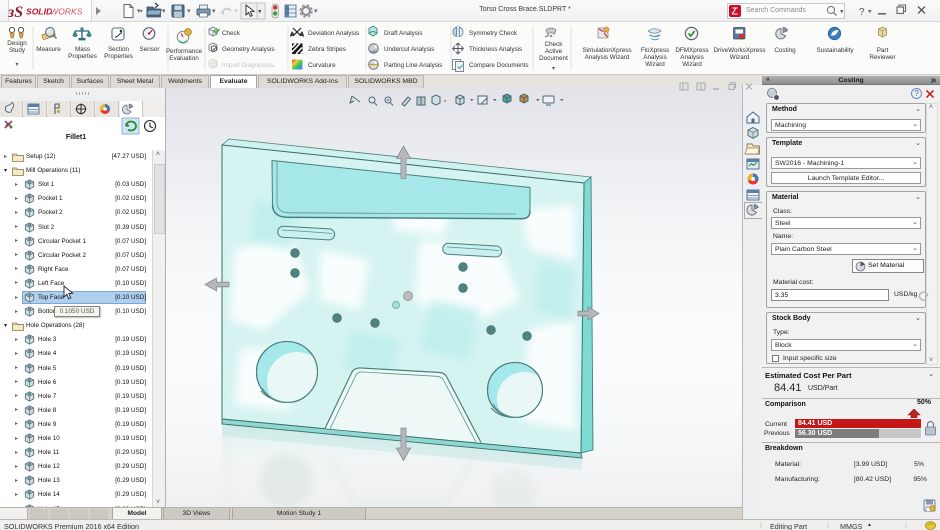  I want to click on svg-text: WORKS, so click(66, 12).